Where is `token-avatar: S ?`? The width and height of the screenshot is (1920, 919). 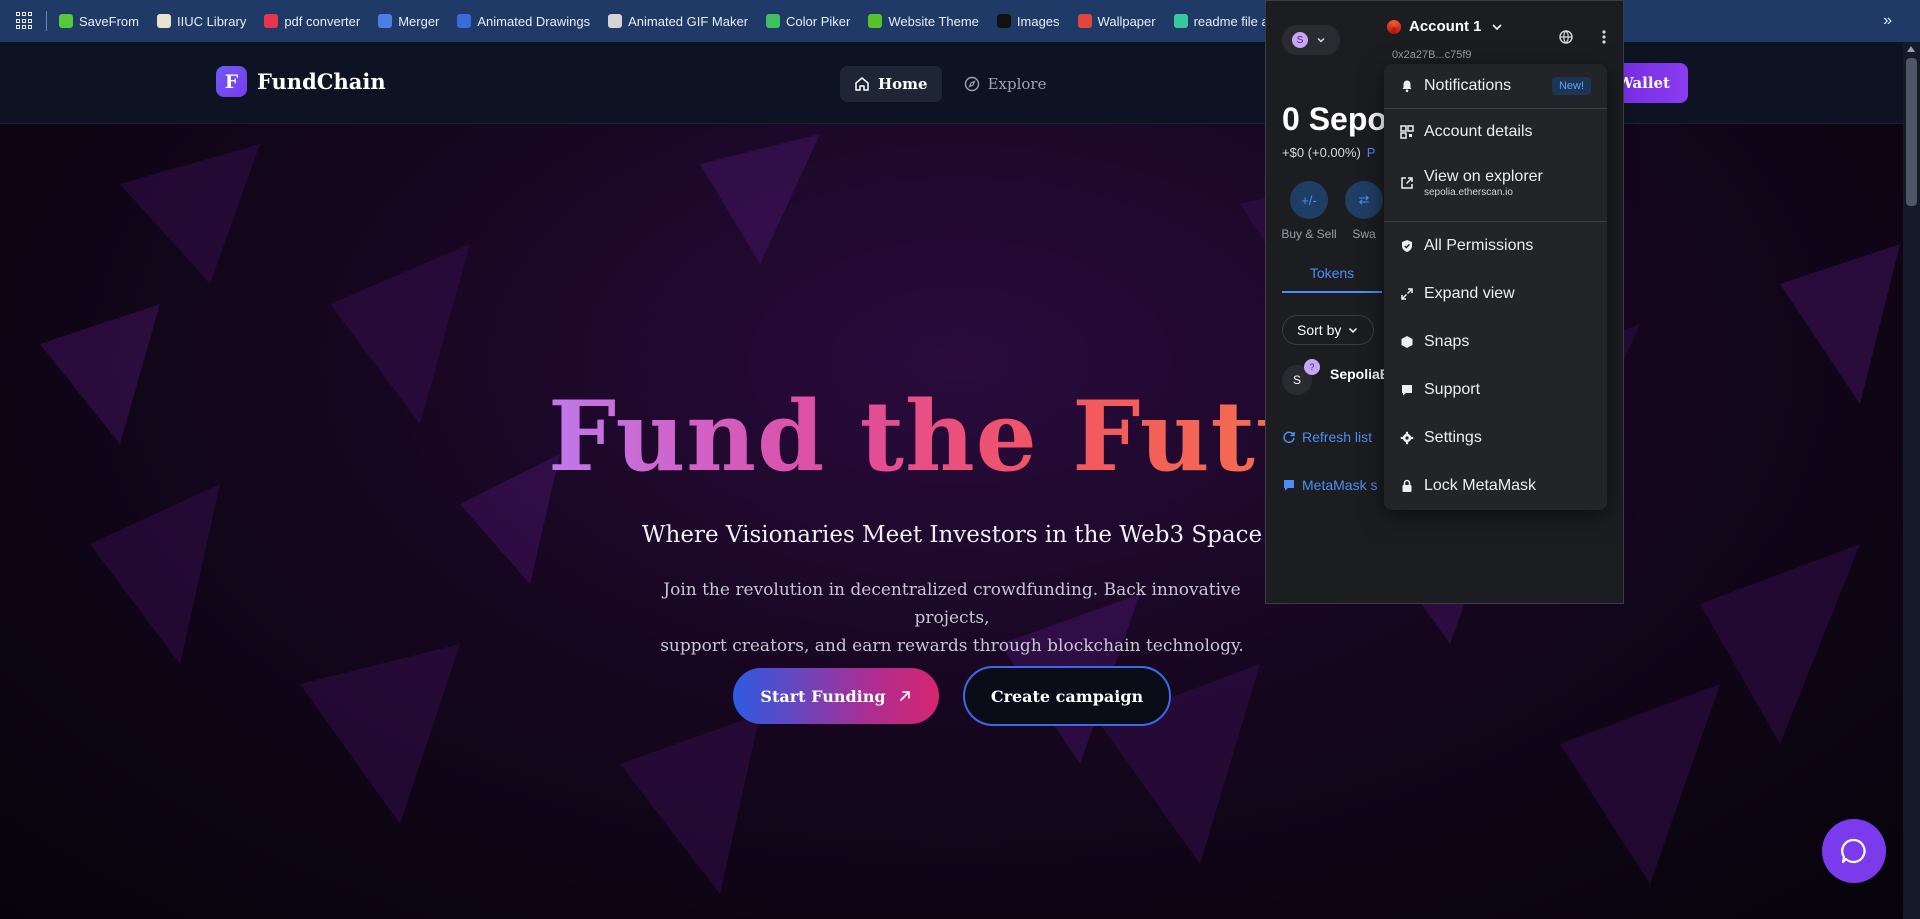 token-avatar: S ? is located at coordinates (1301, 377).